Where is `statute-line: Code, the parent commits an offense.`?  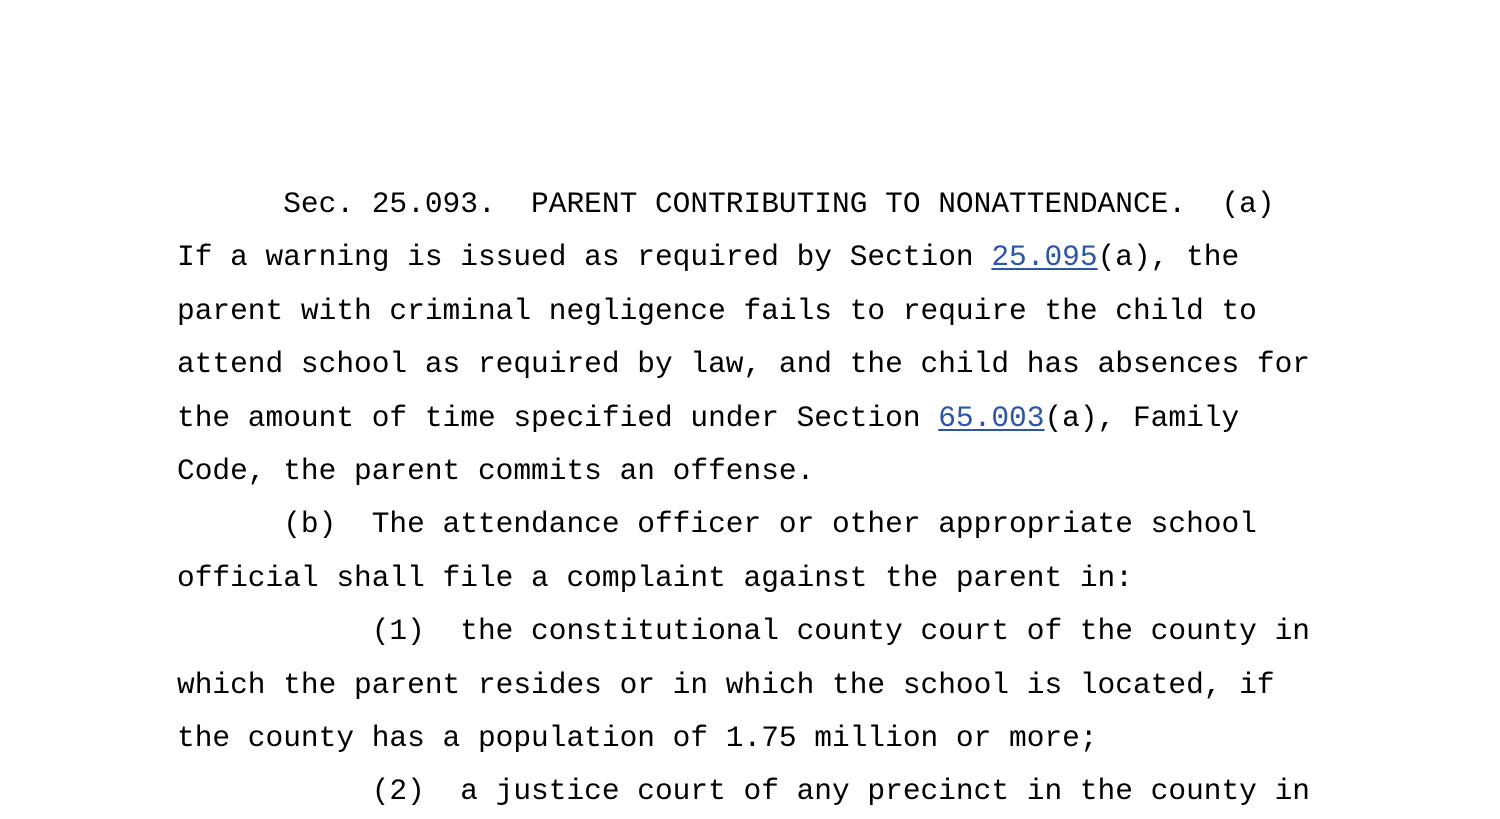 statute-line: Code, the parent commits an offense. is located at coordinates (757, 471).